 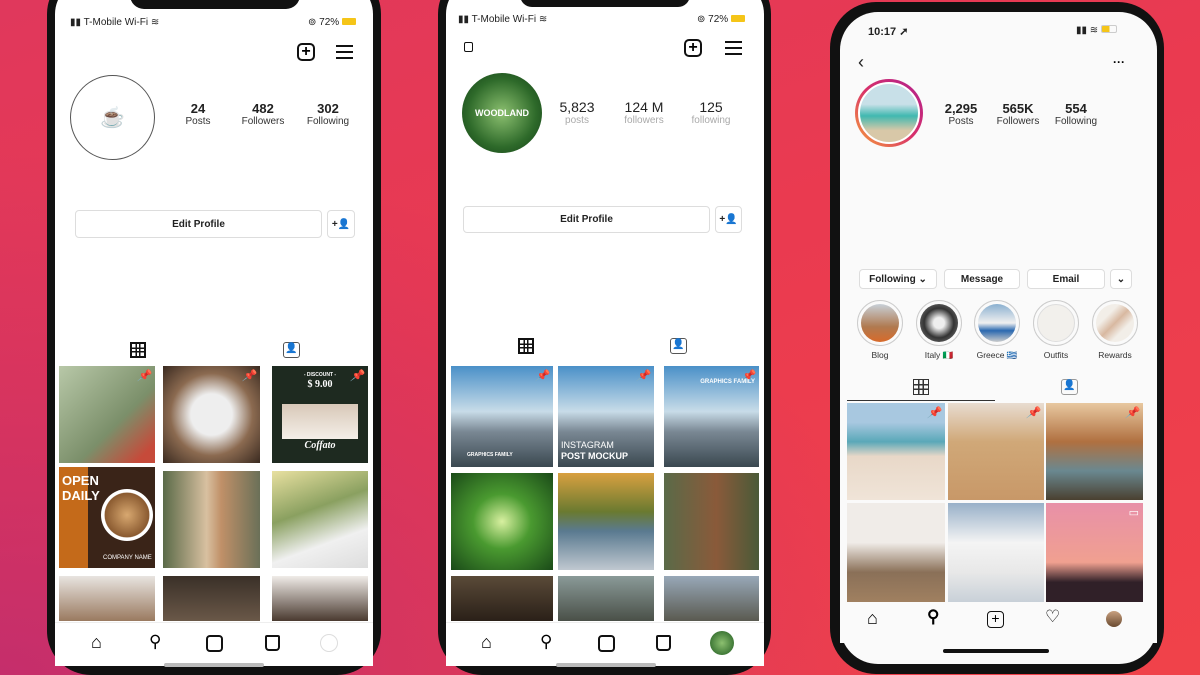 What do you see at coordinates (711, 120) in the screenshot?
I see `stat-label: following` at bounding box center [711, 120].